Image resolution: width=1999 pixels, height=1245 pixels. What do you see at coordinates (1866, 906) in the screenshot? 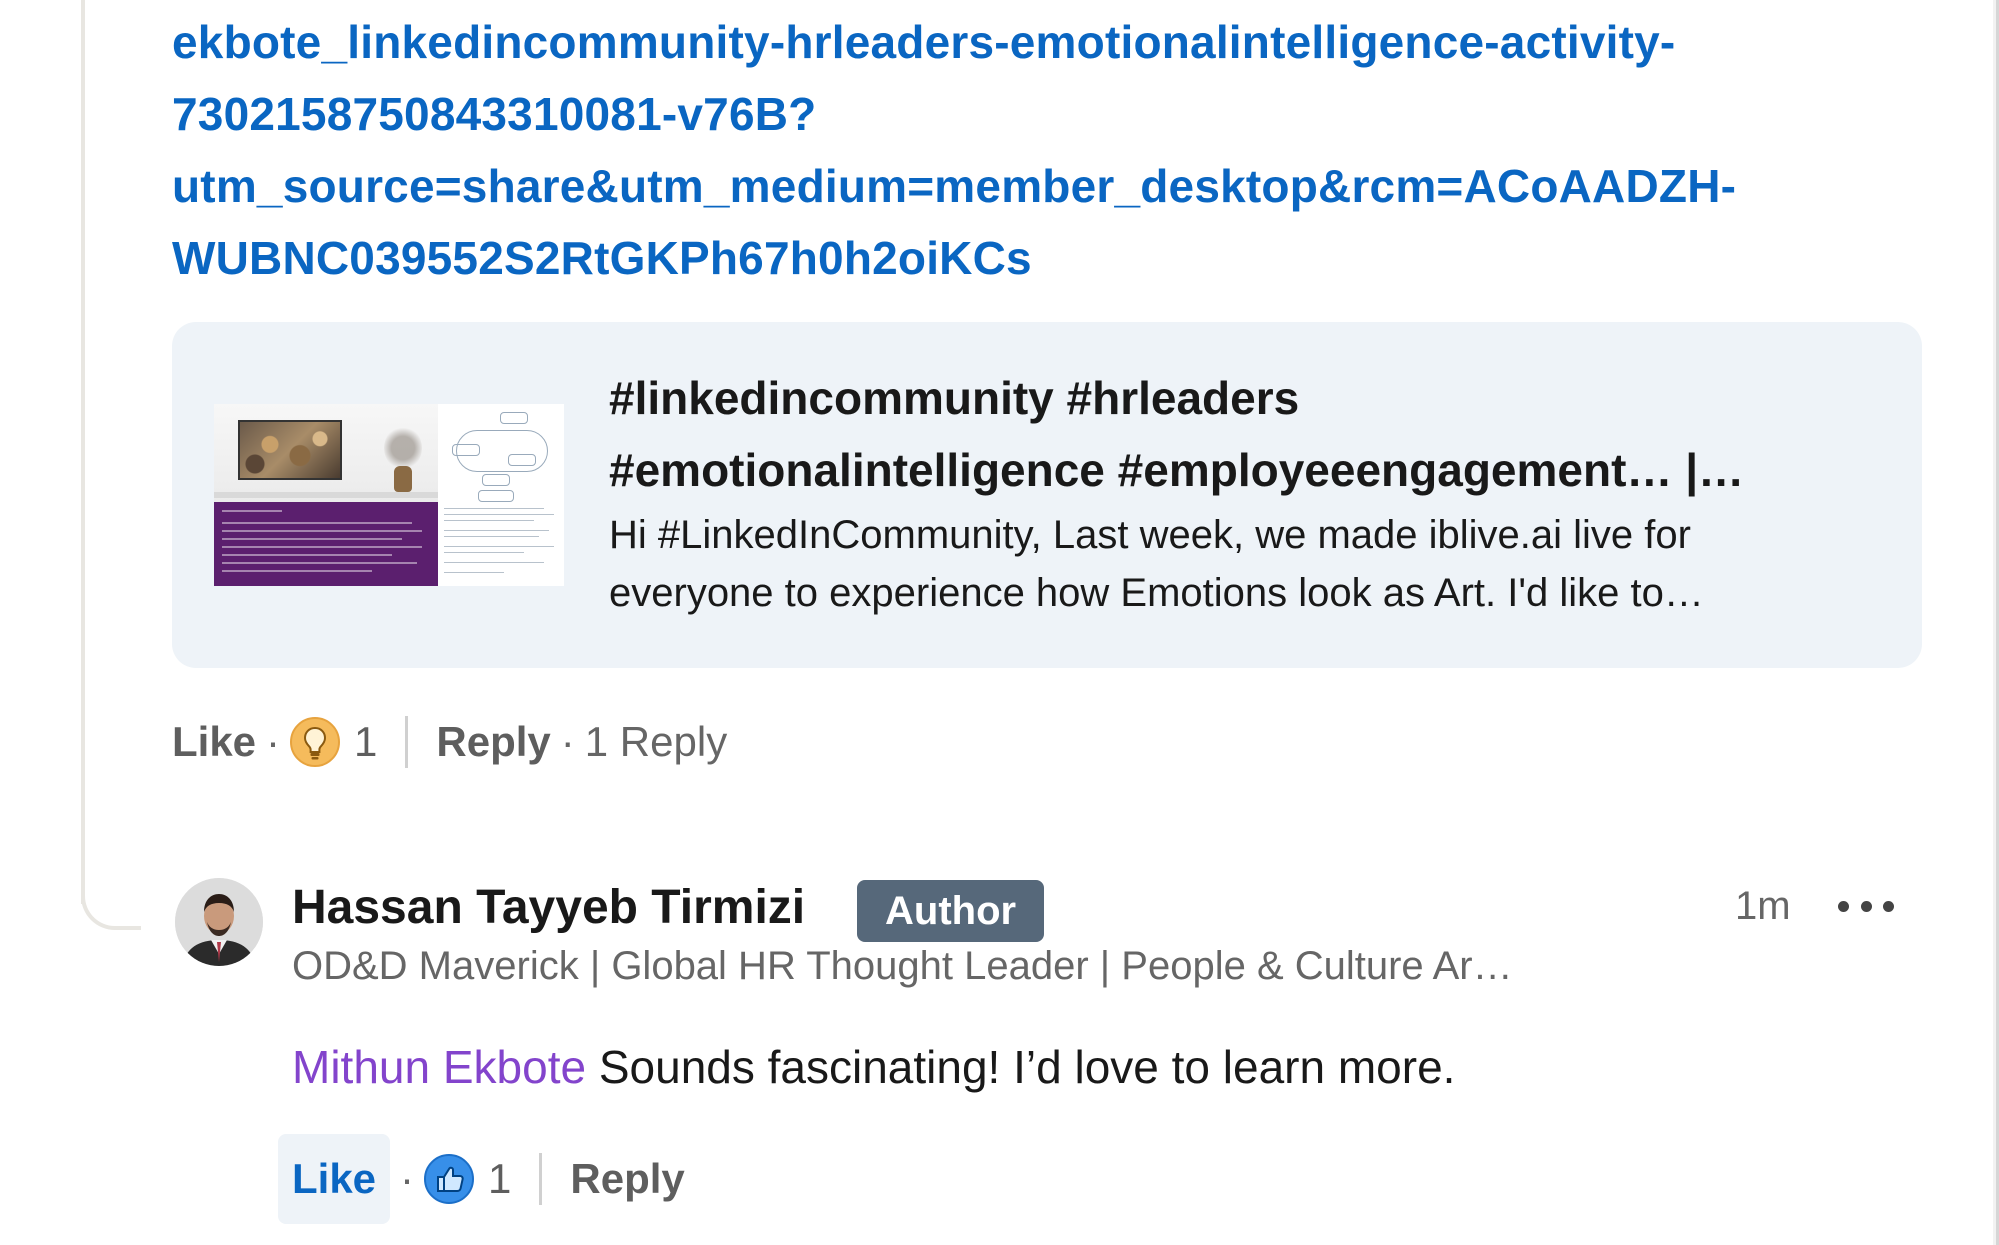
I see `more-options-icon` at bounding box center [1866, 906].